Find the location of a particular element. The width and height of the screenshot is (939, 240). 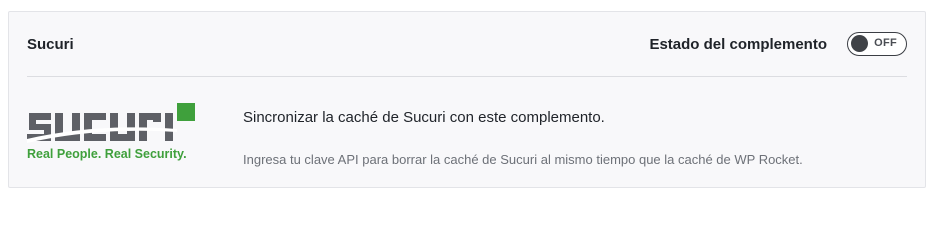

addon-title: Sucuri is located at coordinates (50, 44).